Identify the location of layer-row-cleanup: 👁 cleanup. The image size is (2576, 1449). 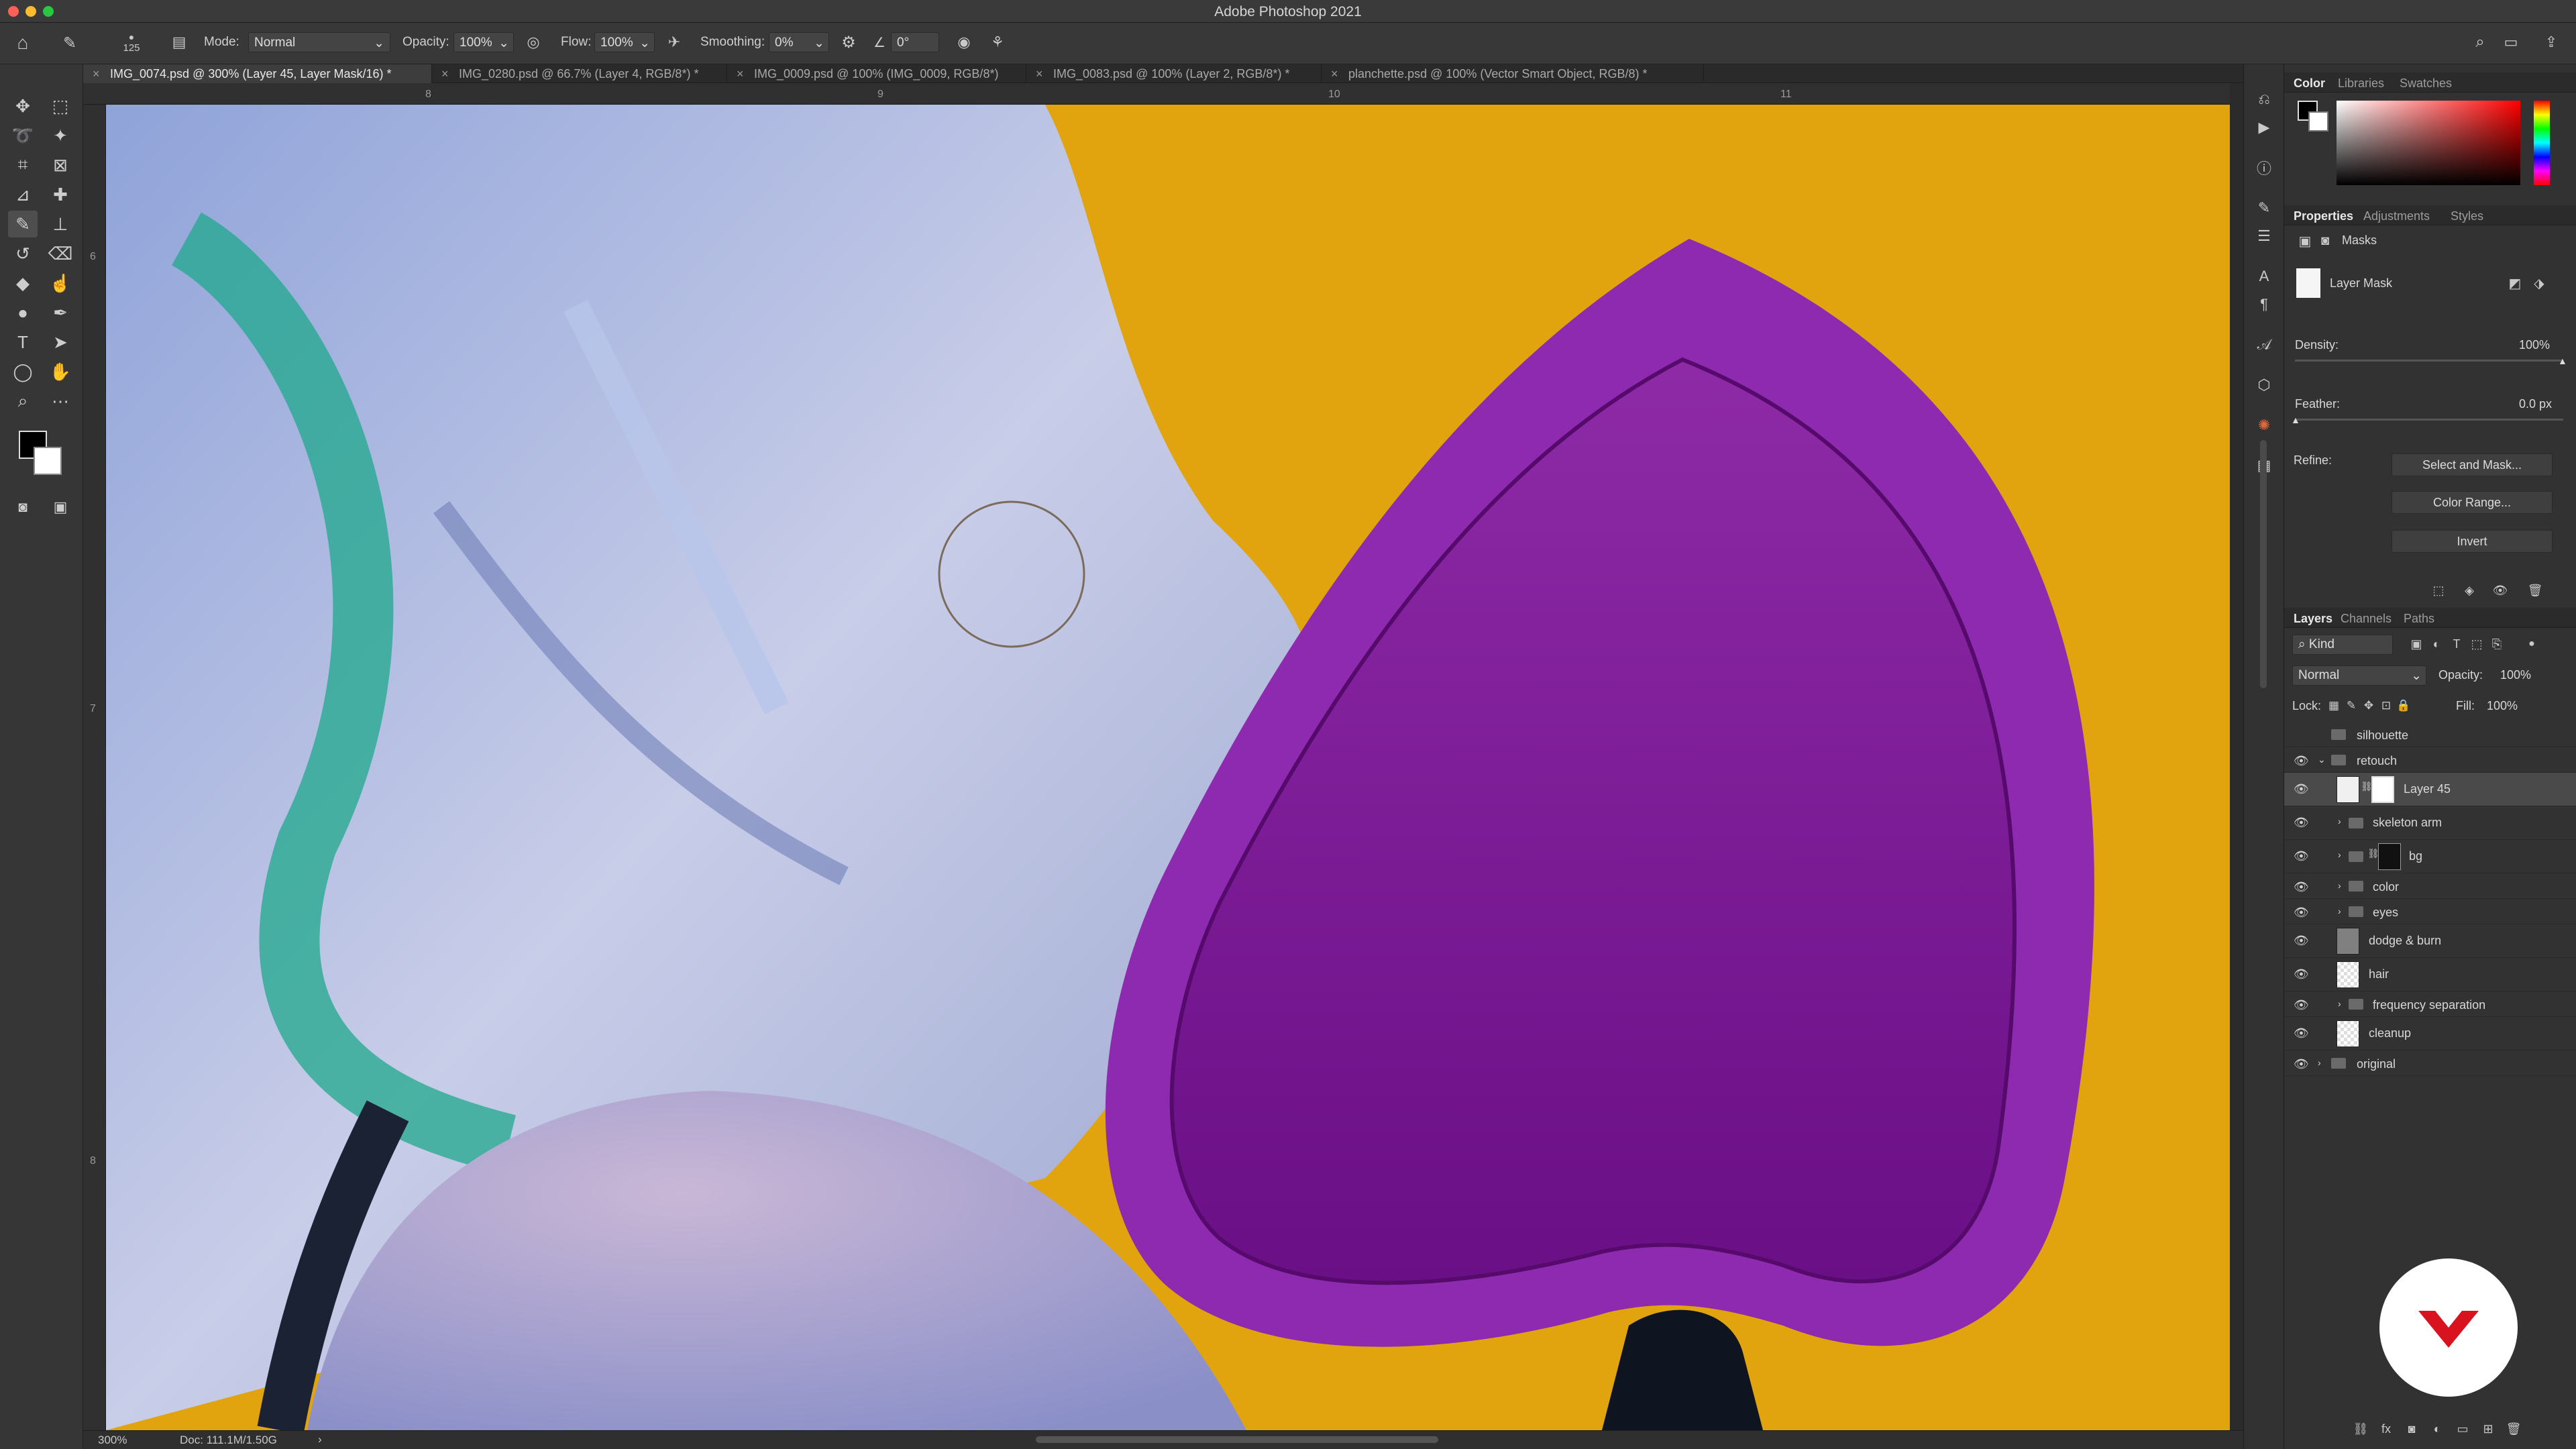
(2430, 1034).